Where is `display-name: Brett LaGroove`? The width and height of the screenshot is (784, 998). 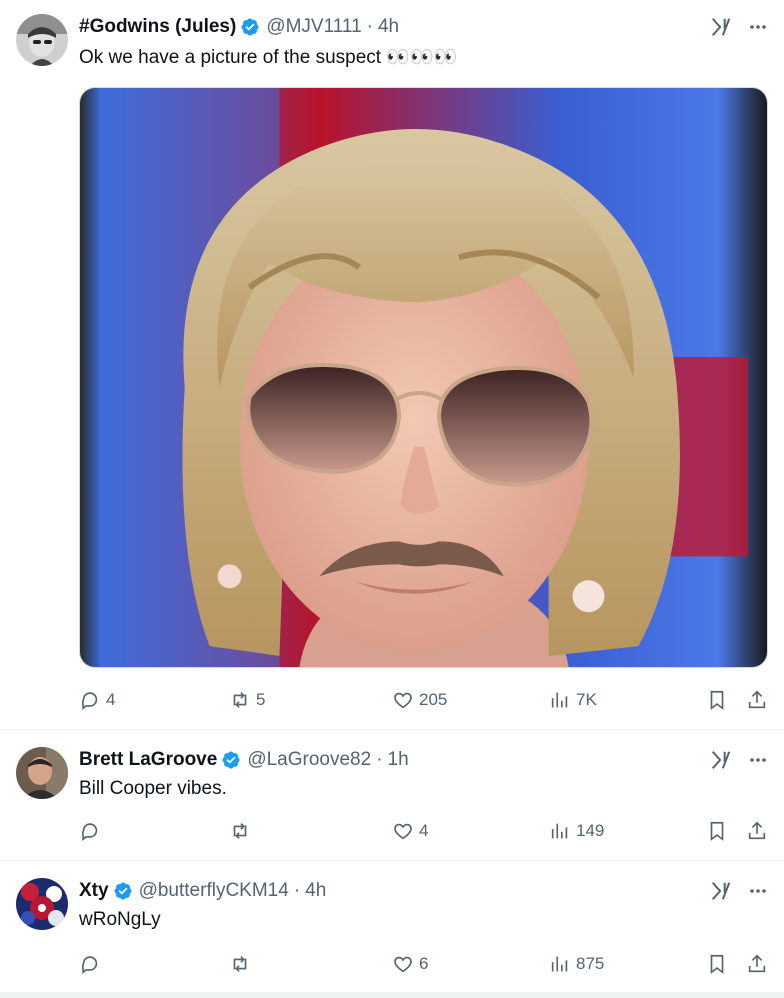
display-name: Brett LaGroove is located at coordinates (148, 760).